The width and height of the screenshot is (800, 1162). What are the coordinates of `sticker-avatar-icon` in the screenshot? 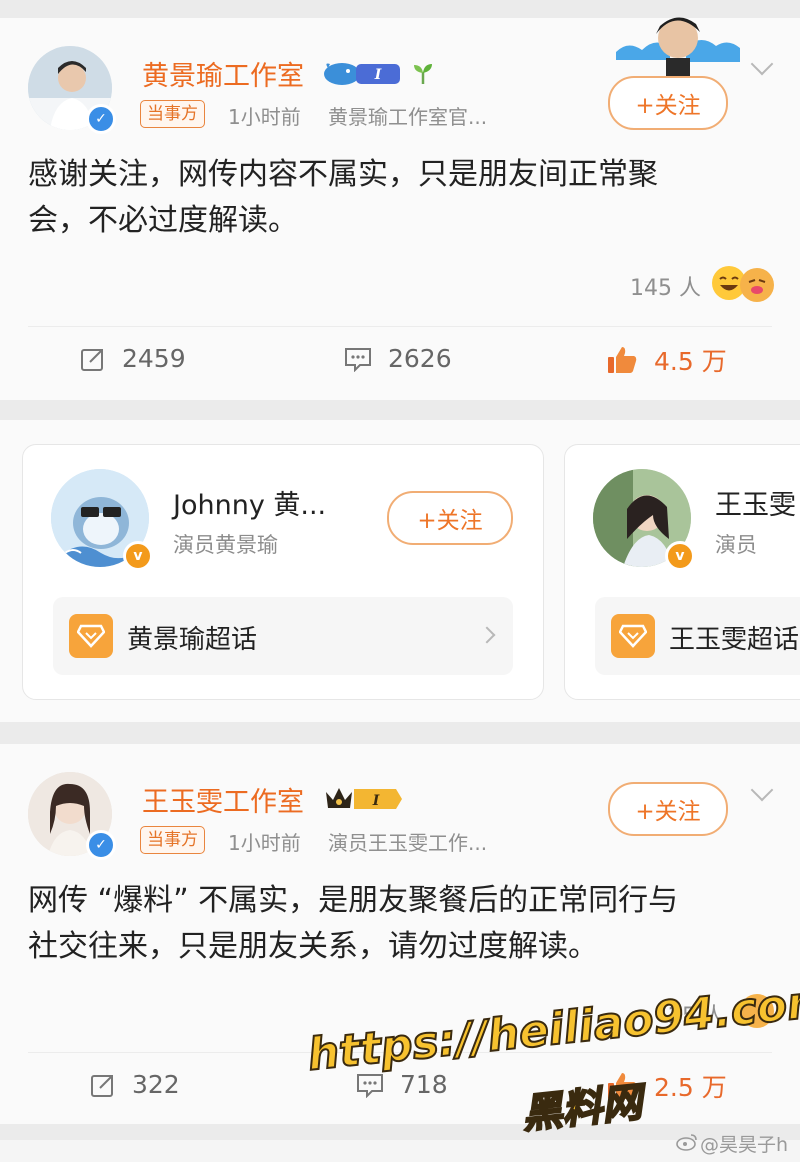 It's located at (678, 47).